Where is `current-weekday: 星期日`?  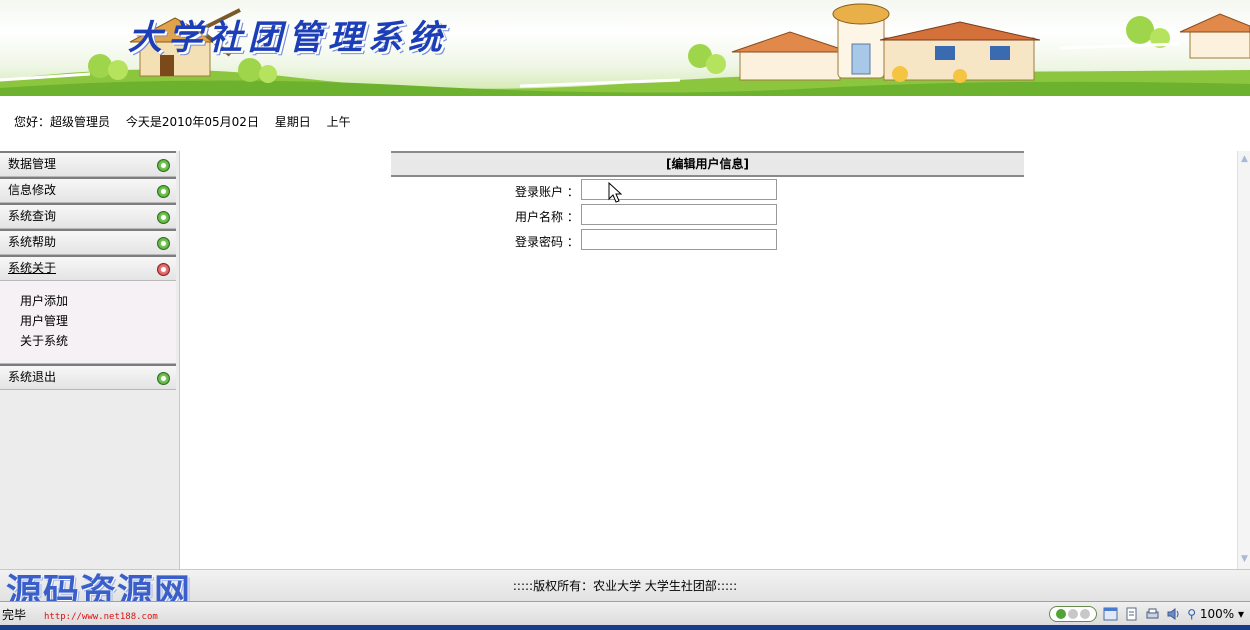 current-weekday: 星期日 is located at coordinates (292, 122).